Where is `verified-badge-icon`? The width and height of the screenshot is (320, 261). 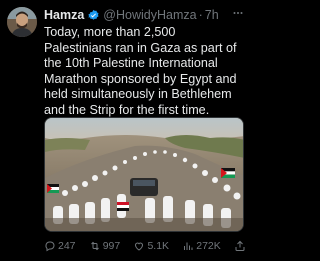
verified-badge-icon is located at coordinates (93, 14).